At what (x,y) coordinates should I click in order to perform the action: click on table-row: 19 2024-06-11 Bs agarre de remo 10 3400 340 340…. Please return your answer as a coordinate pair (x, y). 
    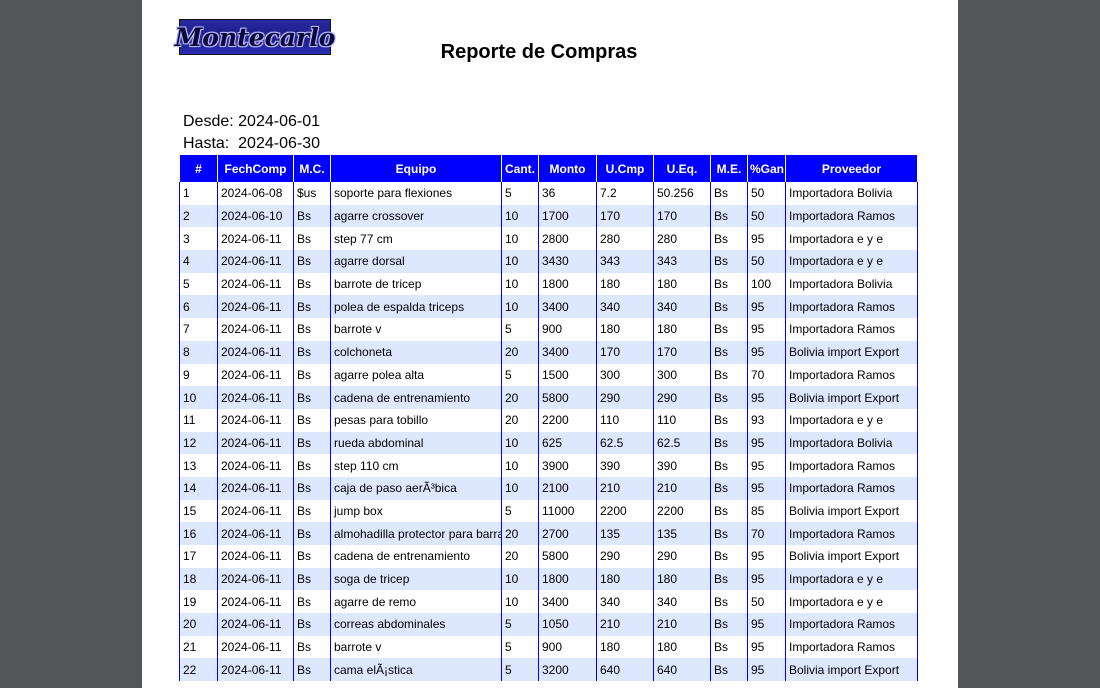
    Looking at the image, I should click on (548, 602).